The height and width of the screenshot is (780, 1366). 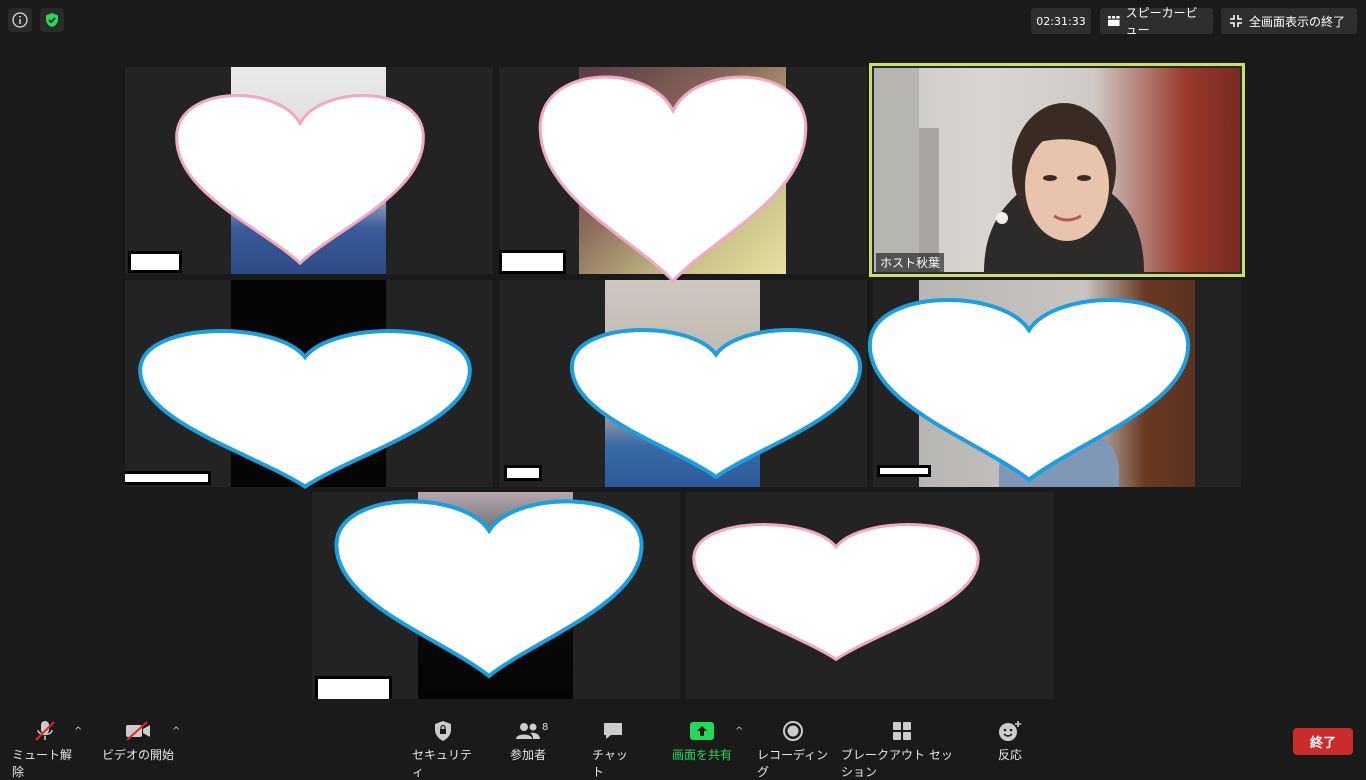 I want to click on muted-microphone-icon, so click(x=45, y=731).